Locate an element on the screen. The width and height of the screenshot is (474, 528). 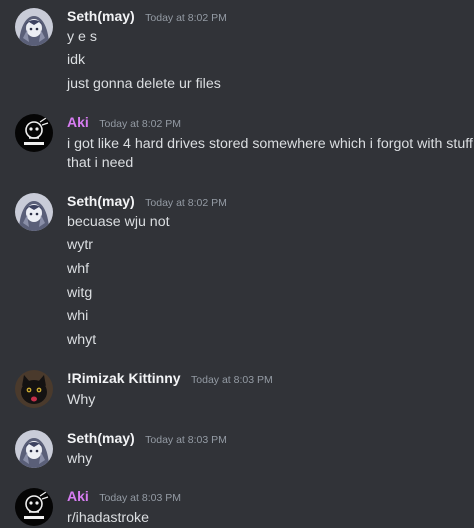
message-text: whyt is located at coordinates (82, 340).